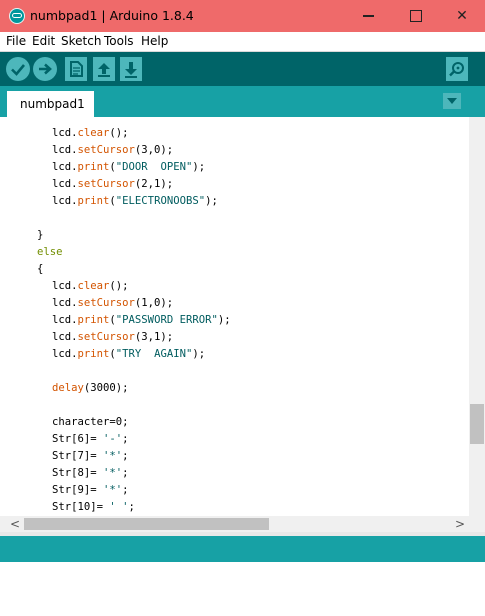 The width and height of the screenshot is (485, 616). Describe the element at coordinates (43, 41) in the screenshot. I see `menu-edit: Edit` at that location.